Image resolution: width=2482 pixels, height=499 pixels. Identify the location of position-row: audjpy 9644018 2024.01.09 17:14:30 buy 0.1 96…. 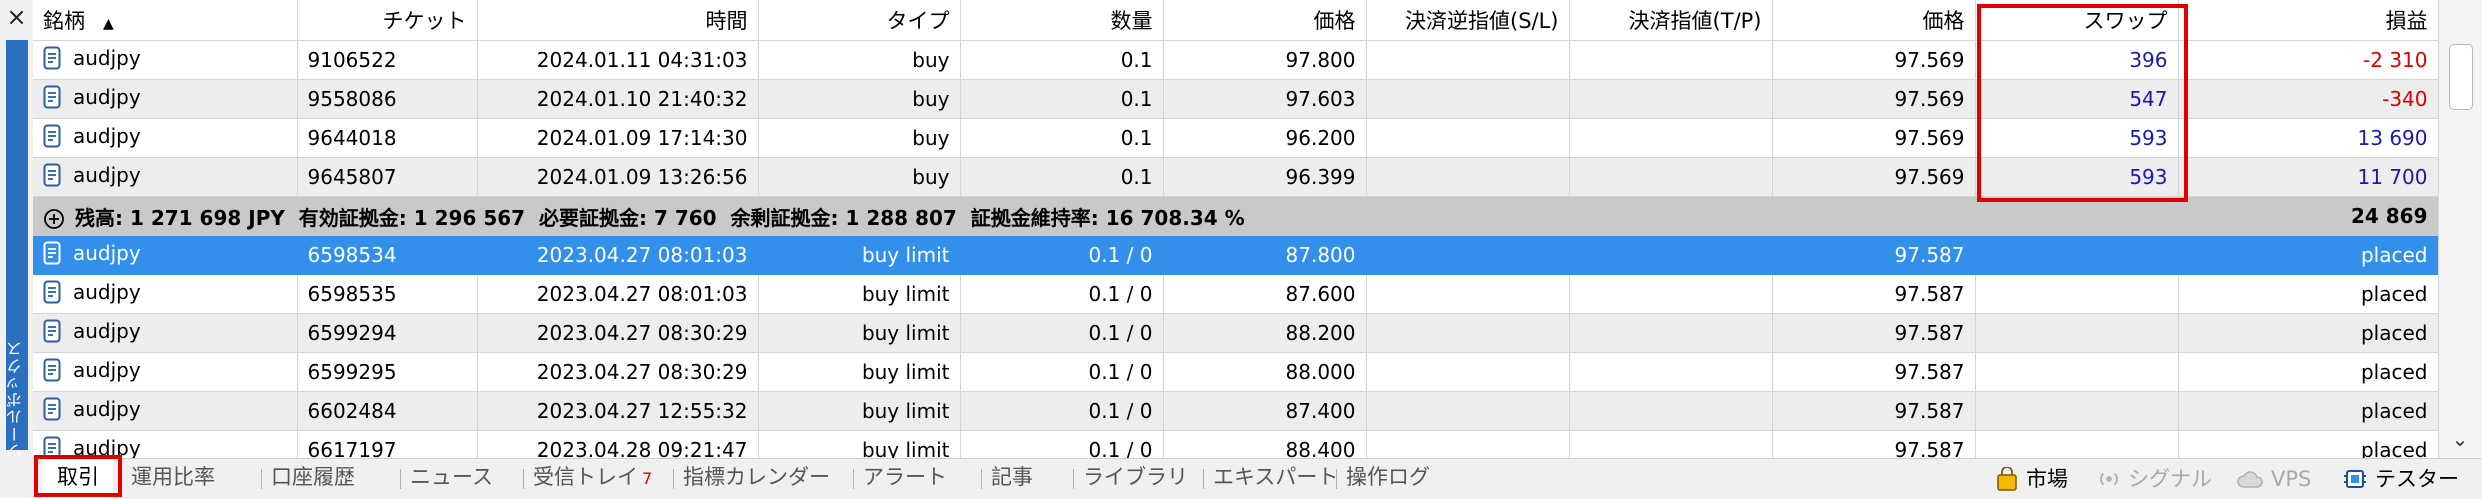
(1235, 138).